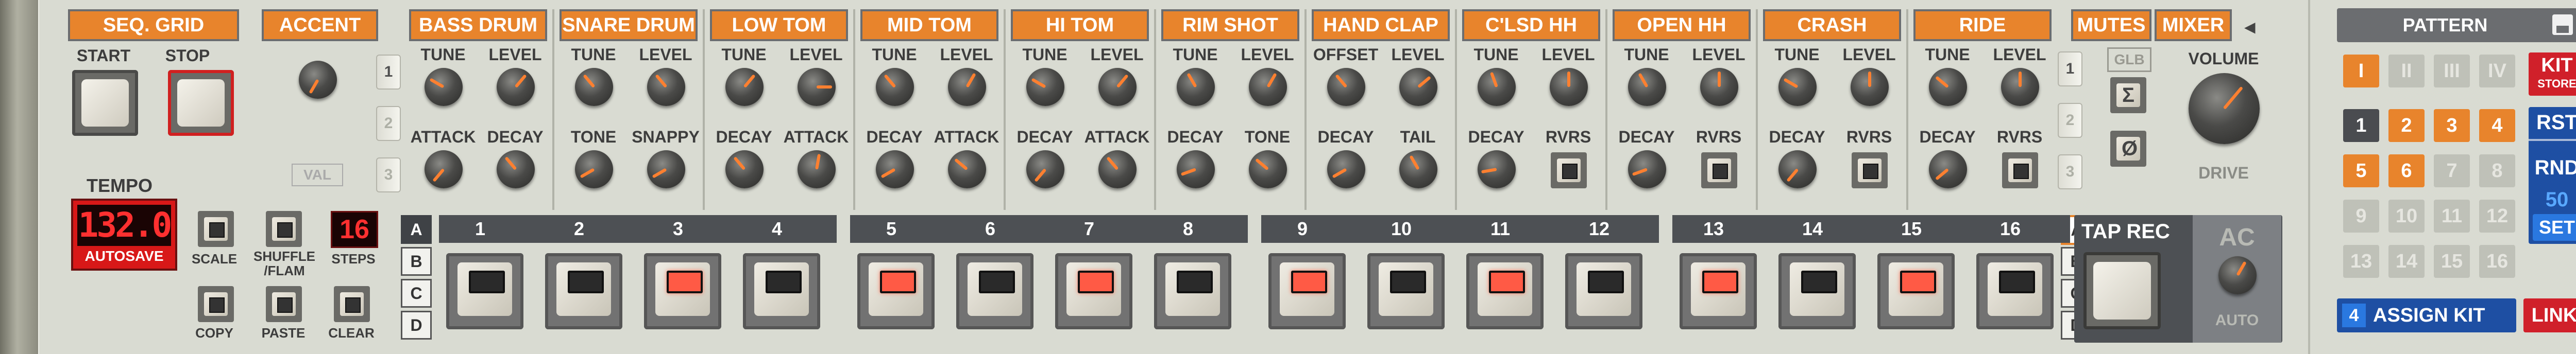 This screenshot has width=2576, height=354. What do you see at coordinates (2111, 25) in the screenshot?
I see `mutes-tab: MUTES` at bounding box center [2111, 25].